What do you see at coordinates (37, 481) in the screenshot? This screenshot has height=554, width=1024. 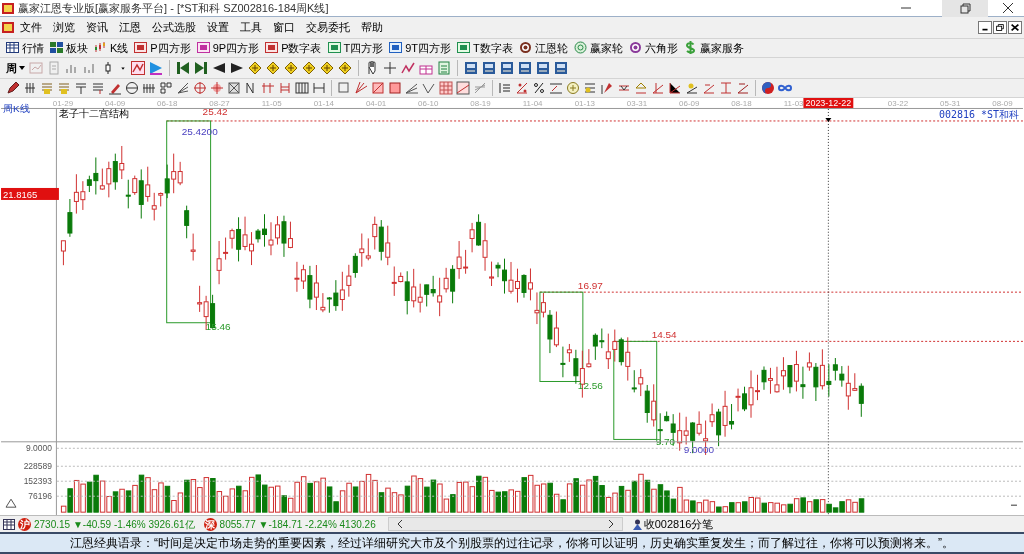 I see `volume-axis-label: 152393` at bounding box center [37, 481].